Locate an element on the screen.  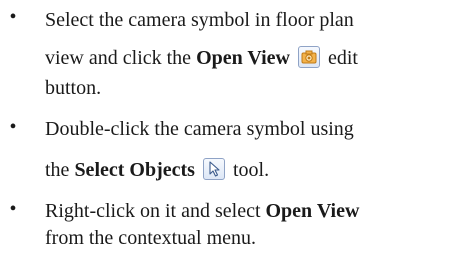
item-1-line-2: view and click the Open View edit is located at coordinates (252, 58).